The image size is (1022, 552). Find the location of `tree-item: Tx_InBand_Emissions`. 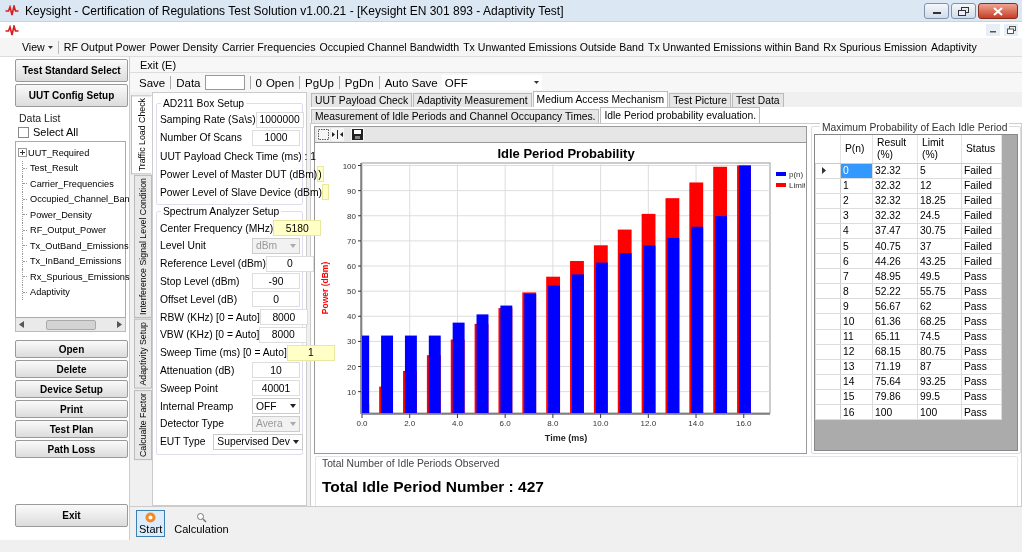

tree-item: Tx_InBand_Emissions is located at coordinates (75, 261).